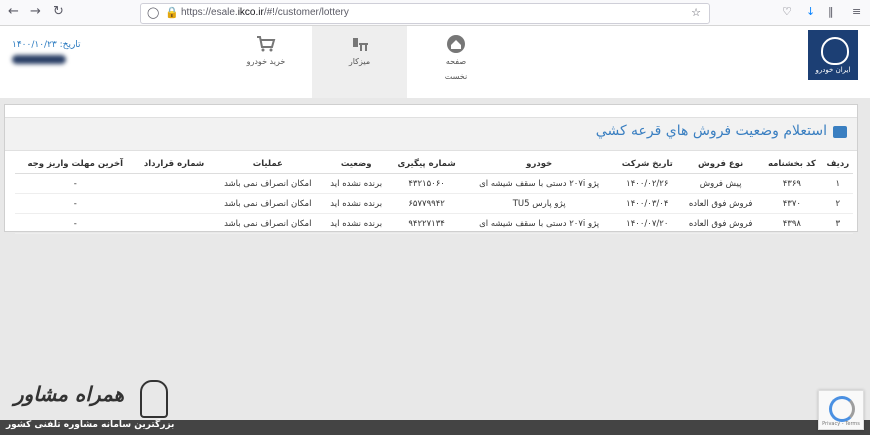 The height and width of the screenshot is (435, 870). I want to click on ikco-logo: ایران خودرو, so click(833, 55).